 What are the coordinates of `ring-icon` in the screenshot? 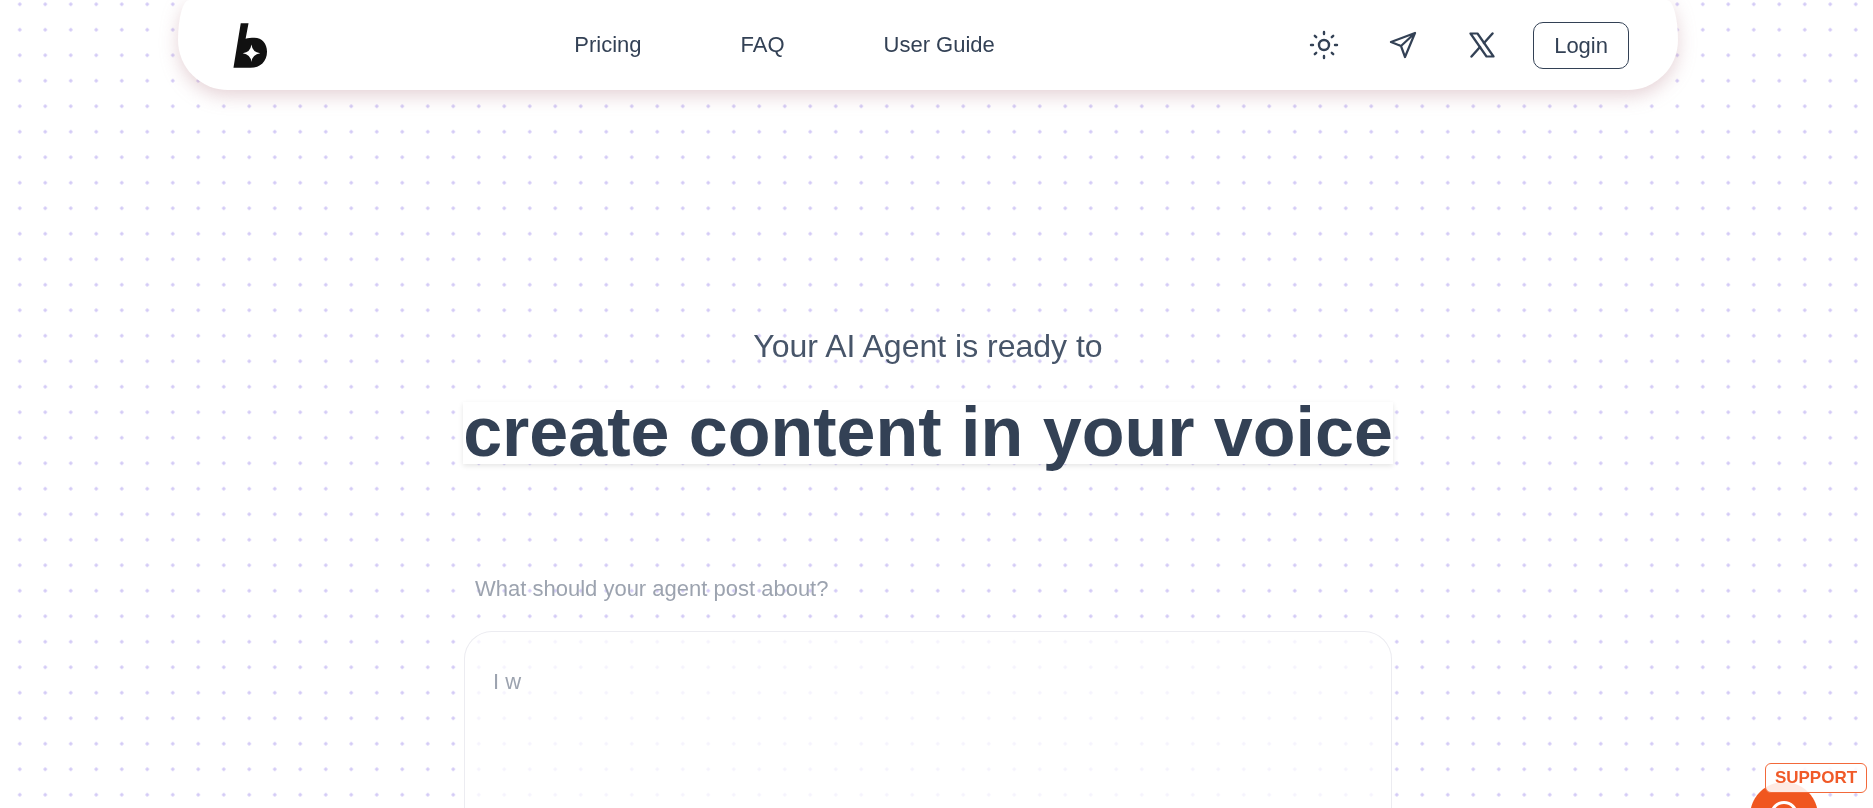 It's located at (1784, 804).